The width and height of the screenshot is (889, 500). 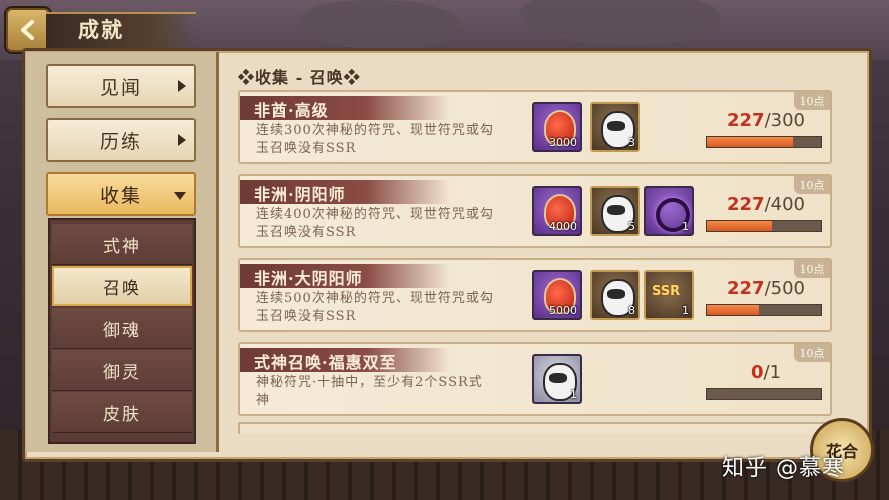 What do you see at coordinates (101, 29) in the screenshot?
I see `page-title: 成就` at bounding box center [101, 29].